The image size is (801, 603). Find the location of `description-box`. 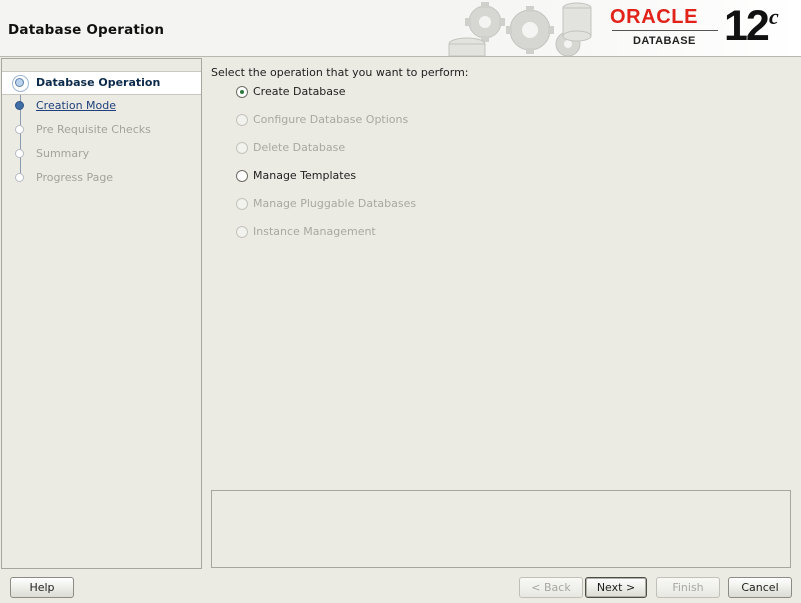

description-box is located at coordinates (501, 529).